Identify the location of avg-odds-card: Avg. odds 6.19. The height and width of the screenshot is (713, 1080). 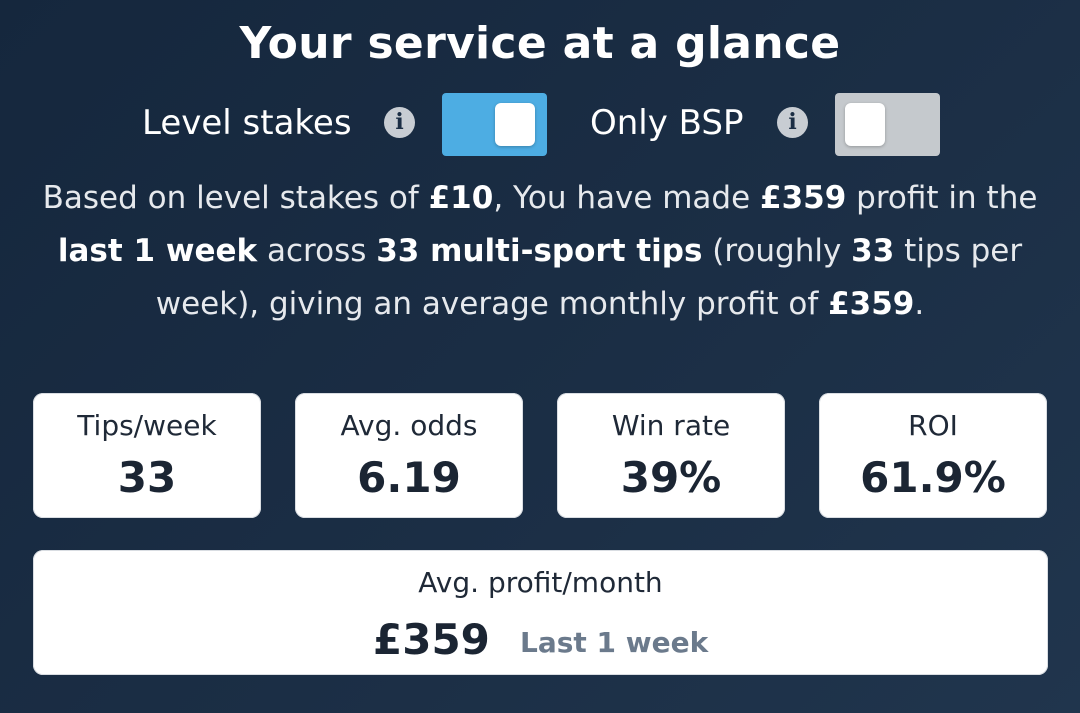
(409, 455).